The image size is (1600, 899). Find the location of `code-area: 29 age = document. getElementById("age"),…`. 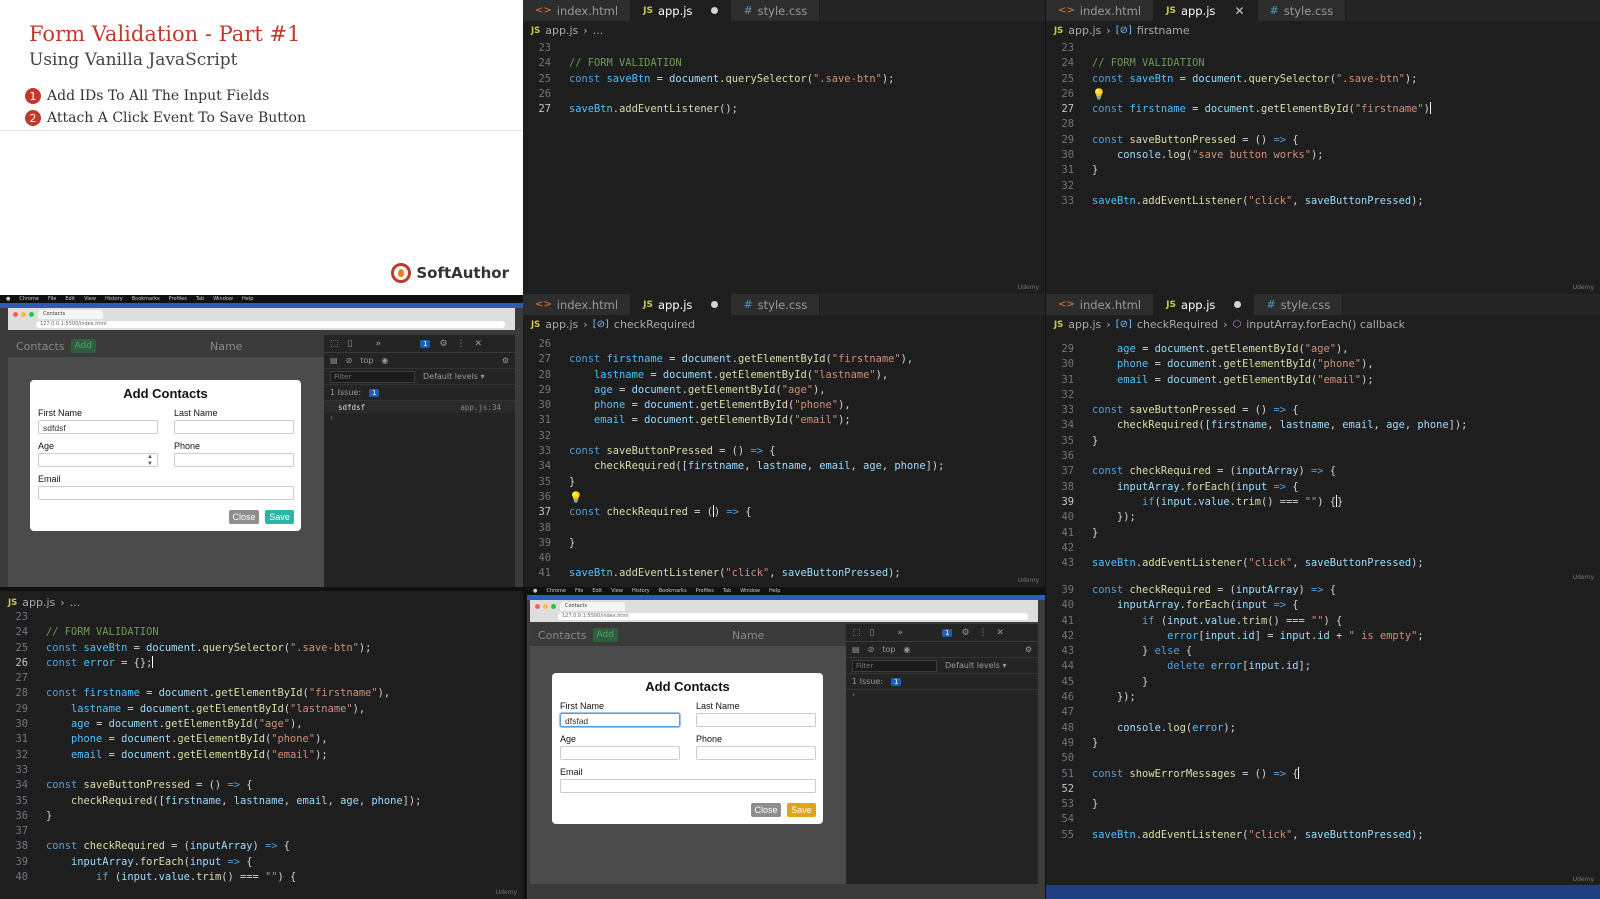

code-area: 29 age = document. getElementById("age"),… is located at coordinates (1323, 456).